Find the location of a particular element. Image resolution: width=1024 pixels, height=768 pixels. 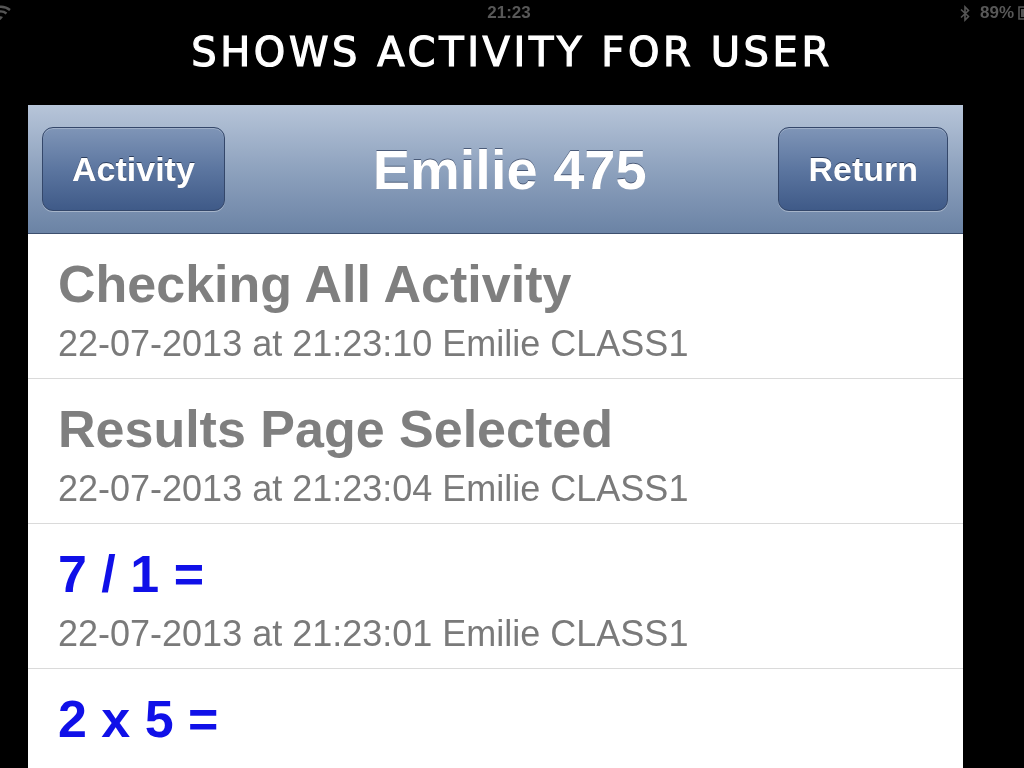

slide-caption: SHOWS ACTIVITY FOR USER is located at coordinates (512, 52).